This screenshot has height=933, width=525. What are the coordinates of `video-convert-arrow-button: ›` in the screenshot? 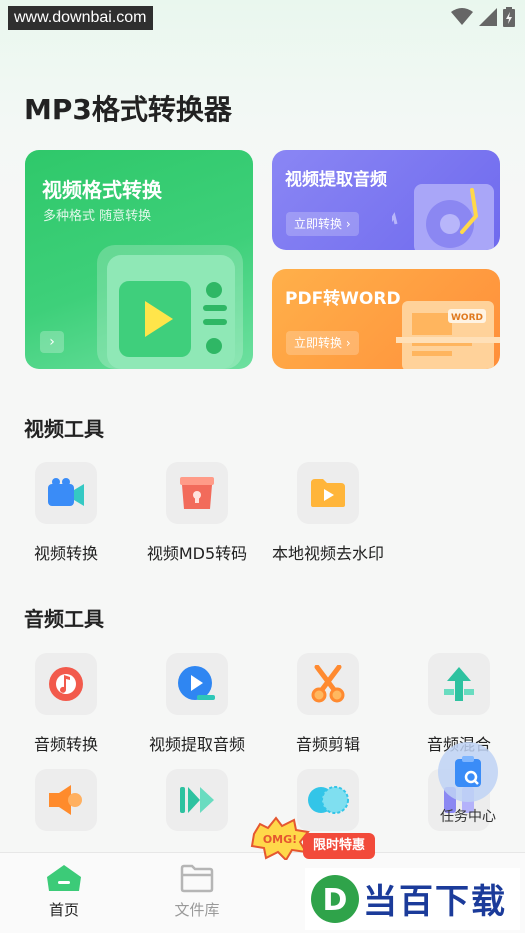 It's located at (52, 342).